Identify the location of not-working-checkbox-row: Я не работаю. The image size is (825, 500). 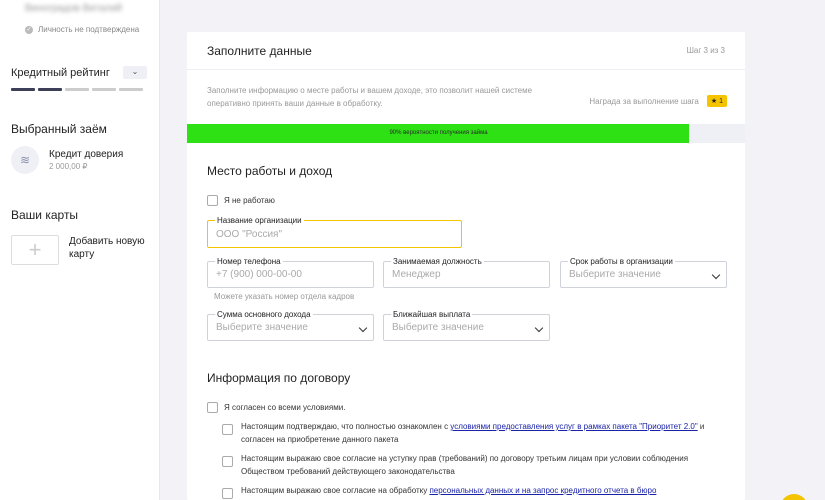
(241, 200).